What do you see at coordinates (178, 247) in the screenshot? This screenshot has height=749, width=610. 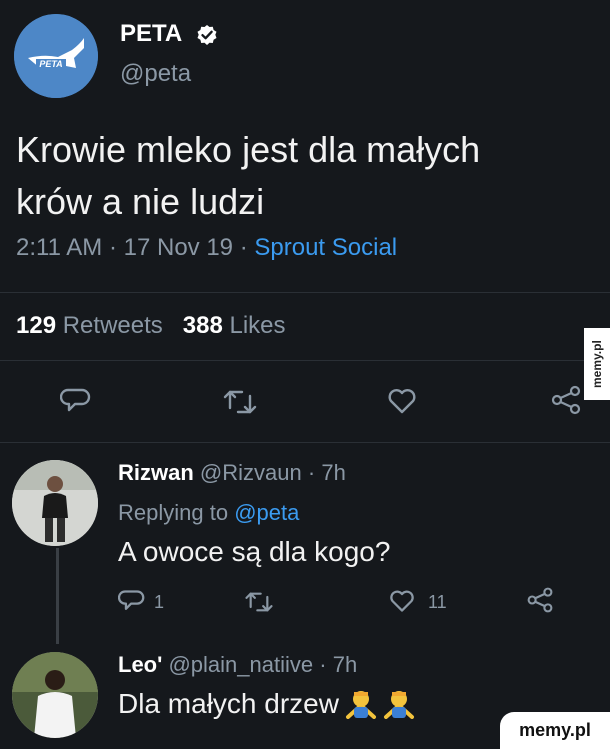 I see `tweet-date: 17 Nov 19` at bounding box center [178, 247].